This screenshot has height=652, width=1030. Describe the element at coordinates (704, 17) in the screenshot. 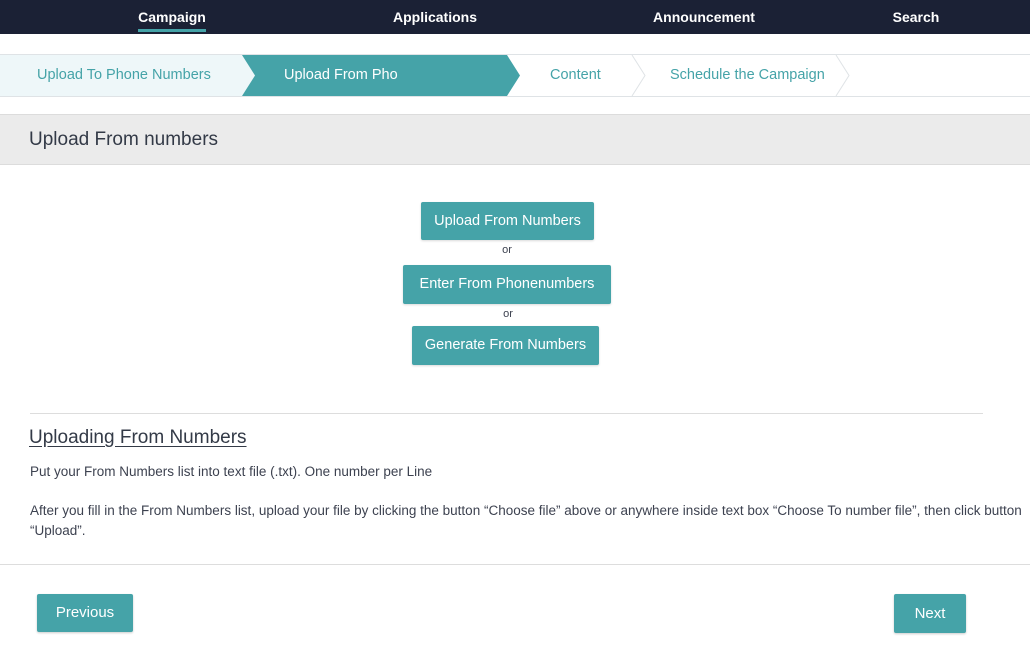

I see `nav-item-announcement: Announcement` at that location.